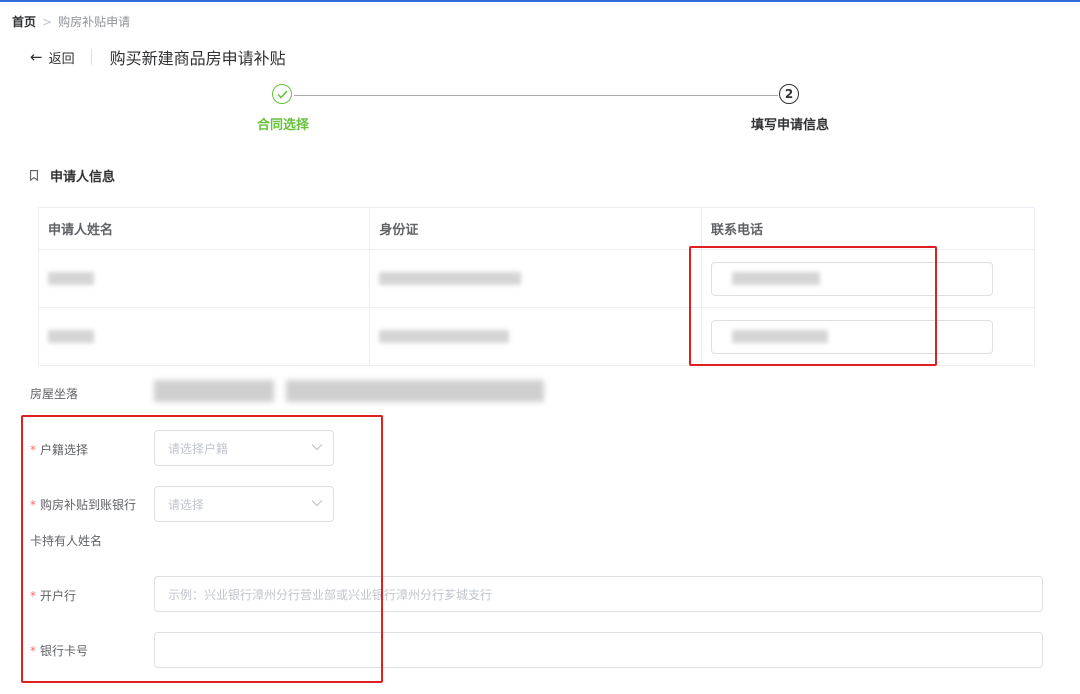 This screenshot has height=694, width=1080. I want to click on breadcrumb: 首页 > 购房补贴申请, so click(71, 22).